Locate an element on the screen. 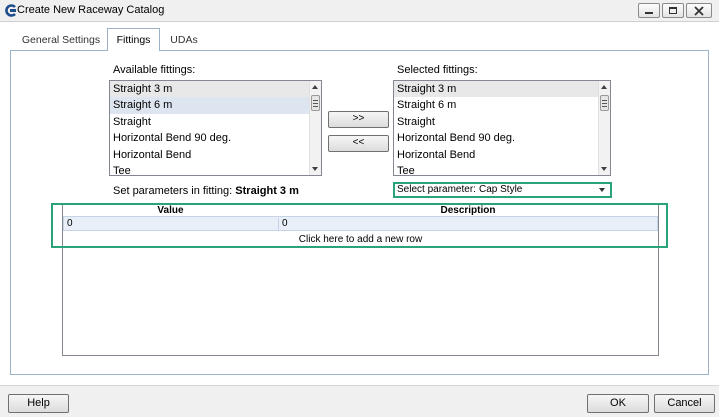 This screenshot has width=719, height=417. selected-scrollbar is located at coordinates (604, 128).